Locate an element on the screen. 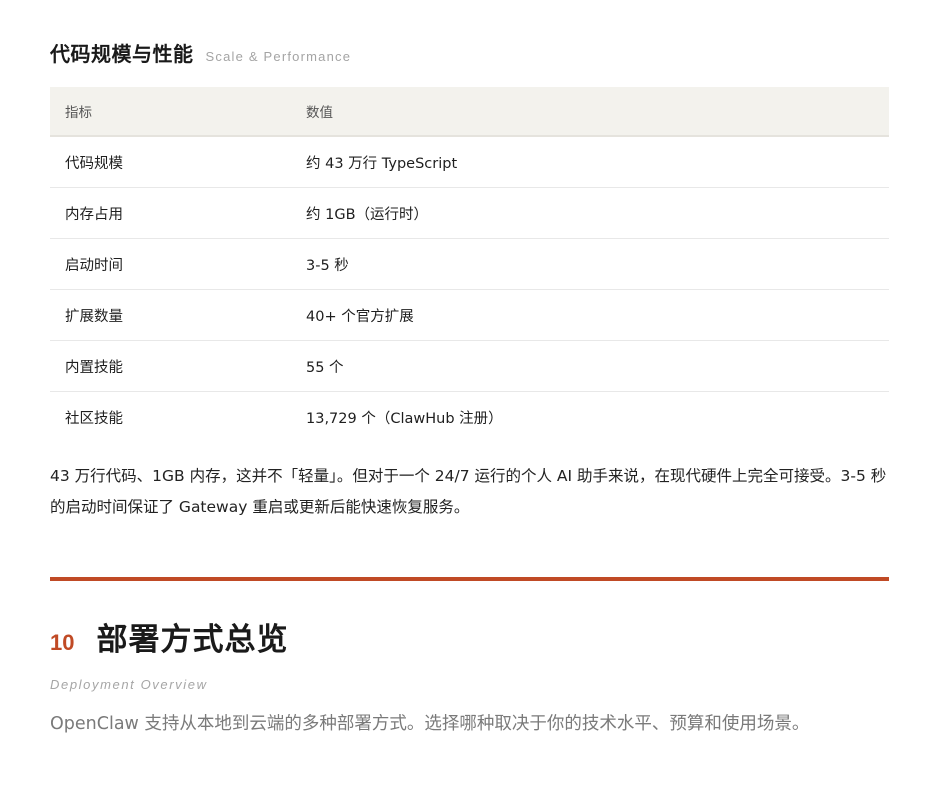 The height and width of the screenshot is (790, 938). chapter-subtitle: Deployment Overview is located at coordinates (129, 684).